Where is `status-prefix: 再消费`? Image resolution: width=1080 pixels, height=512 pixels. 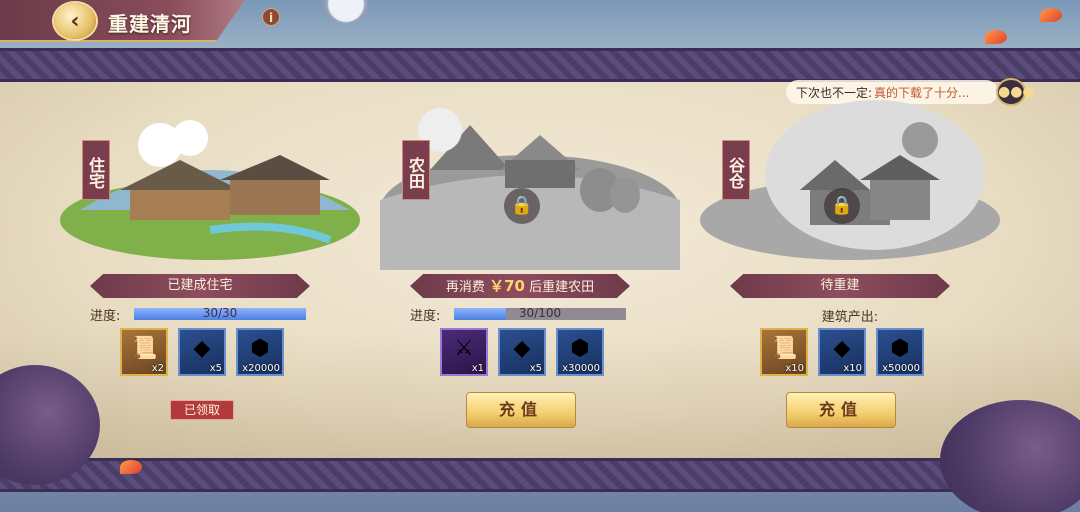
status-prefix: 再消费 is located at coordinates (465, 287).